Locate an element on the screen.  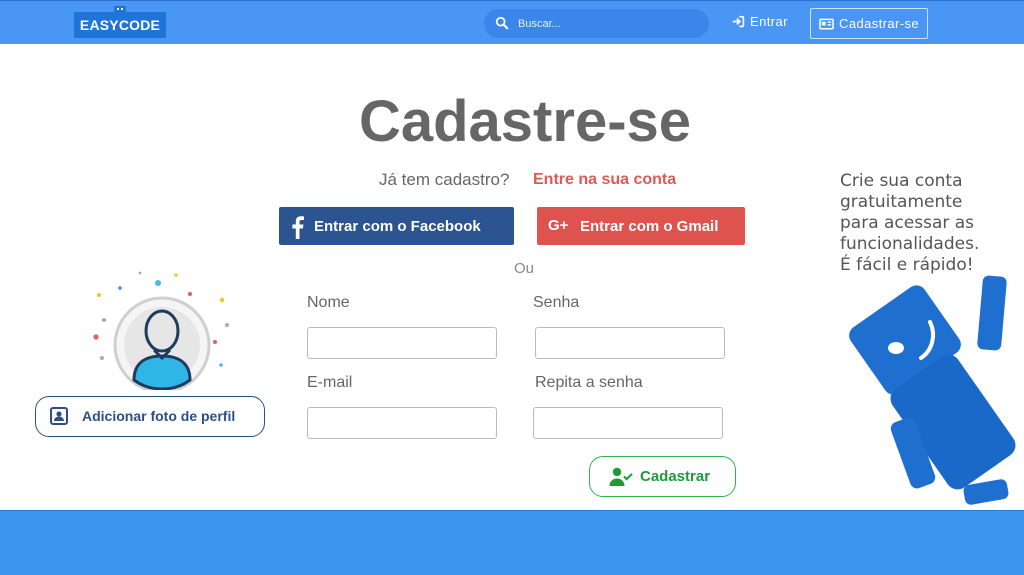
name-label: Nome is located at coordinates (328, 302).